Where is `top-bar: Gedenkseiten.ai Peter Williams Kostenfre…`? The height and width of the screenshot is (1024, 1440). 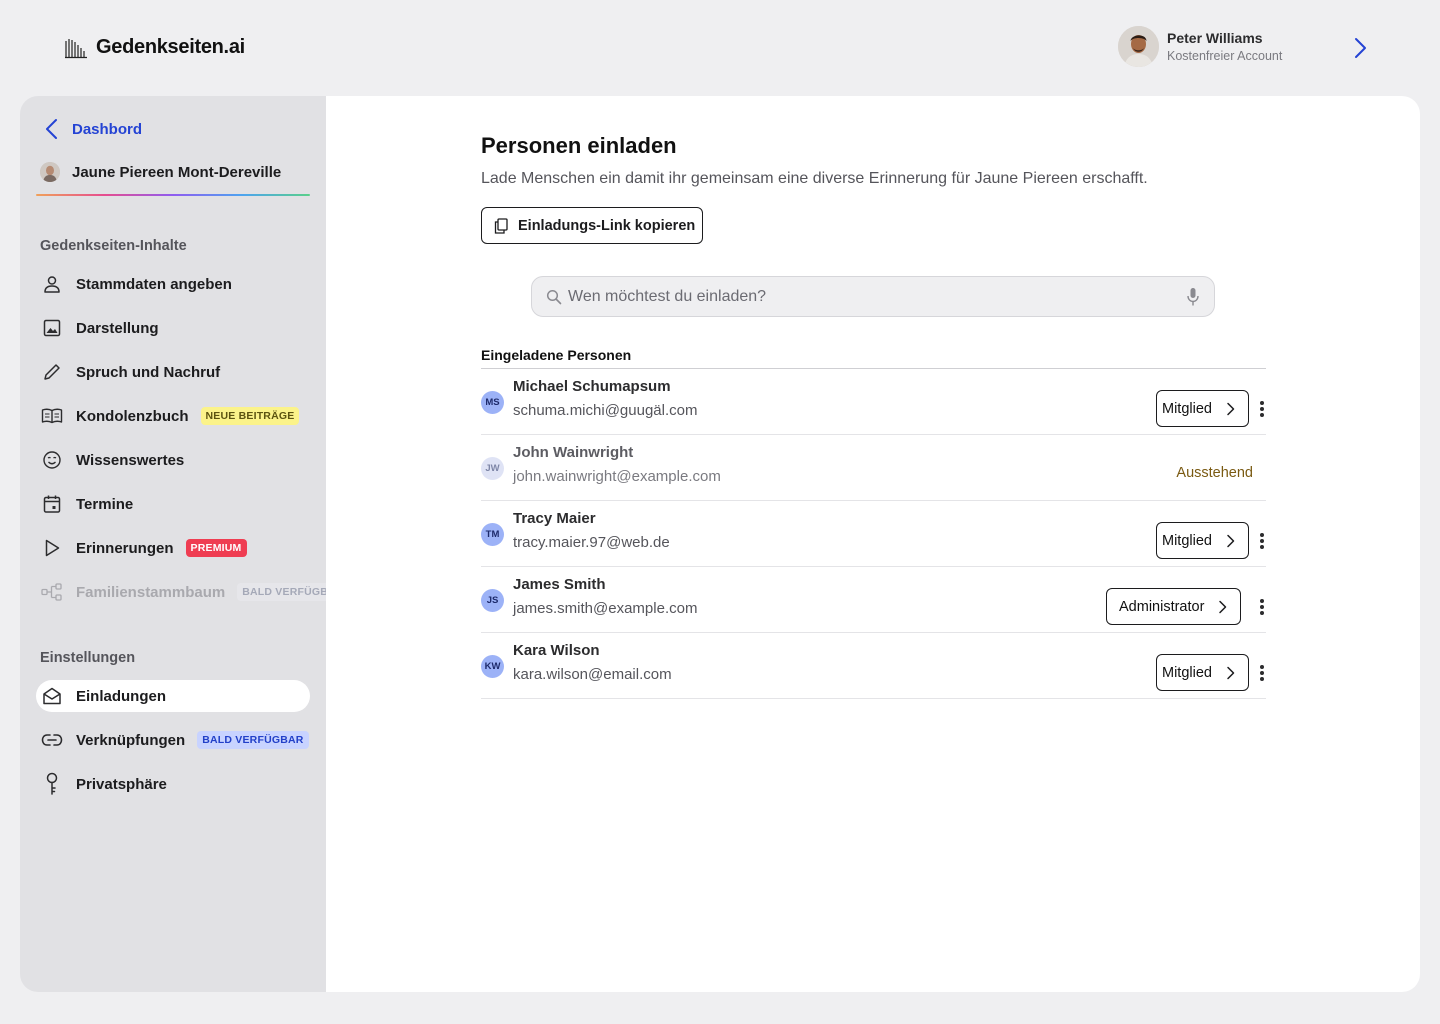 top-bar: Gedenkseiten.ai Peter Williams Kostenfre… is located at coordinates (720, 48).